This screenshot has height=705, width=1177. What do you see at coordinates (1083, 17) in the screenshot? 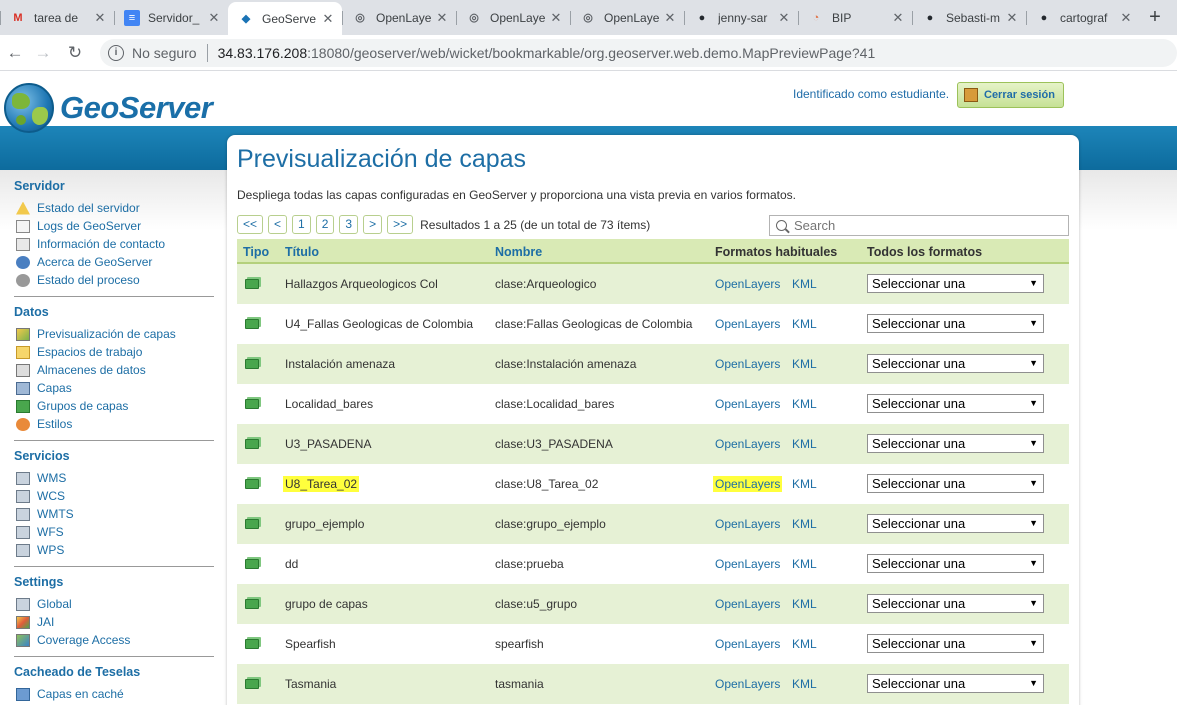
I see `browser-tab: ● cartograf ✕` at bounding box center [1083, 17].